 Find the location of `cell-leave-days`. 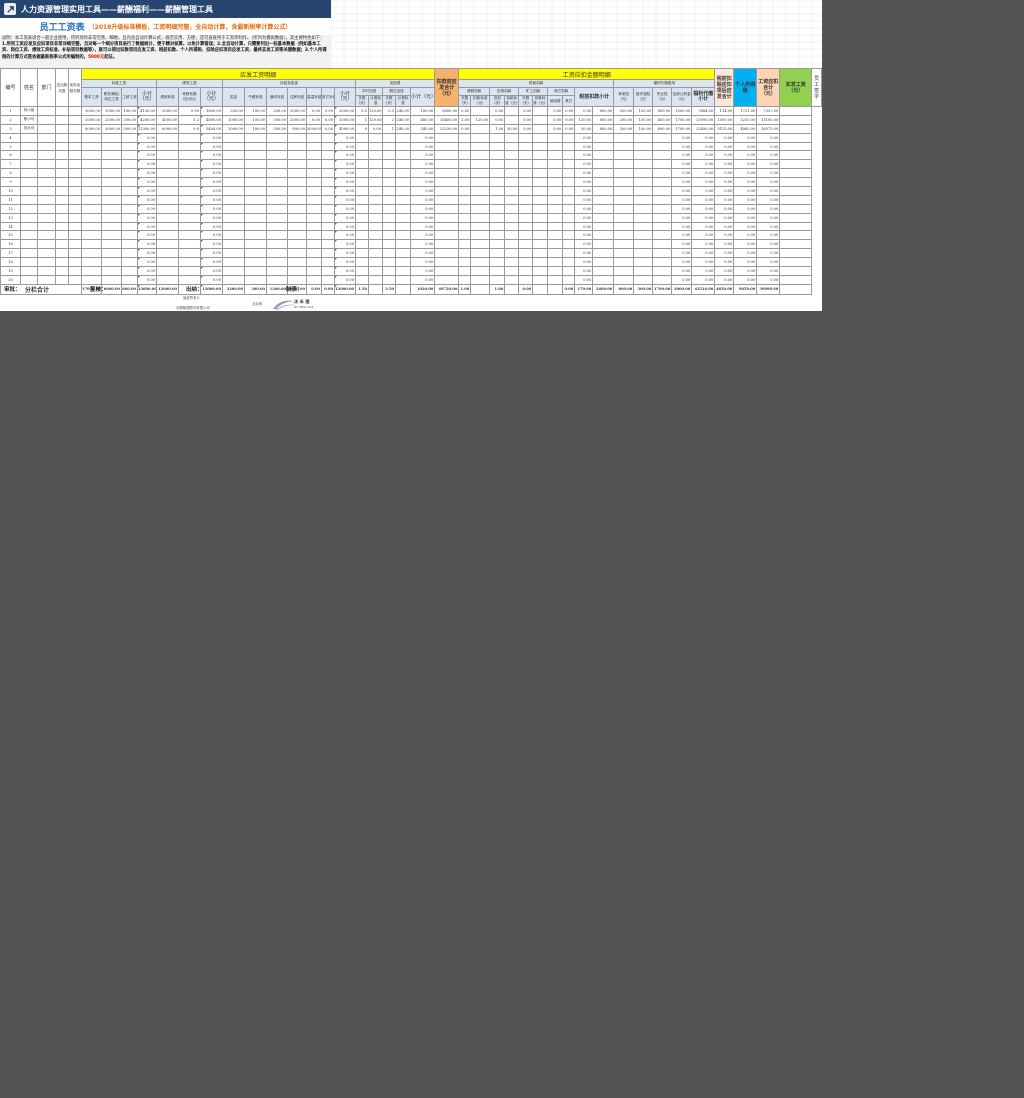

cell-leave-days is located at coordinates (465, 253).